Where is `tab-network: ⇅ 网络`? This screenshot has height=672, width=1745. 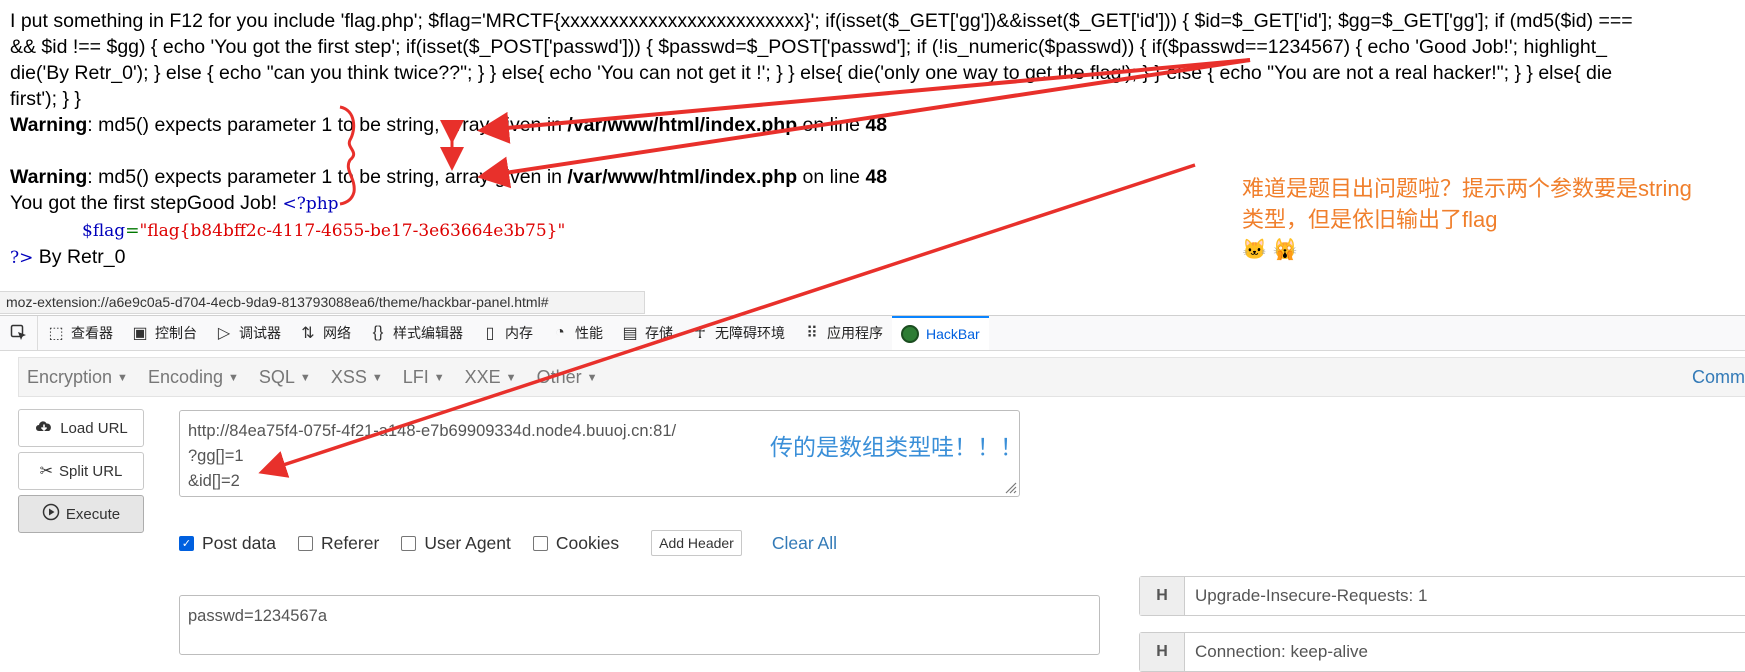
tab-network: ⇅ 网络 is located at coordinates (325, 333).